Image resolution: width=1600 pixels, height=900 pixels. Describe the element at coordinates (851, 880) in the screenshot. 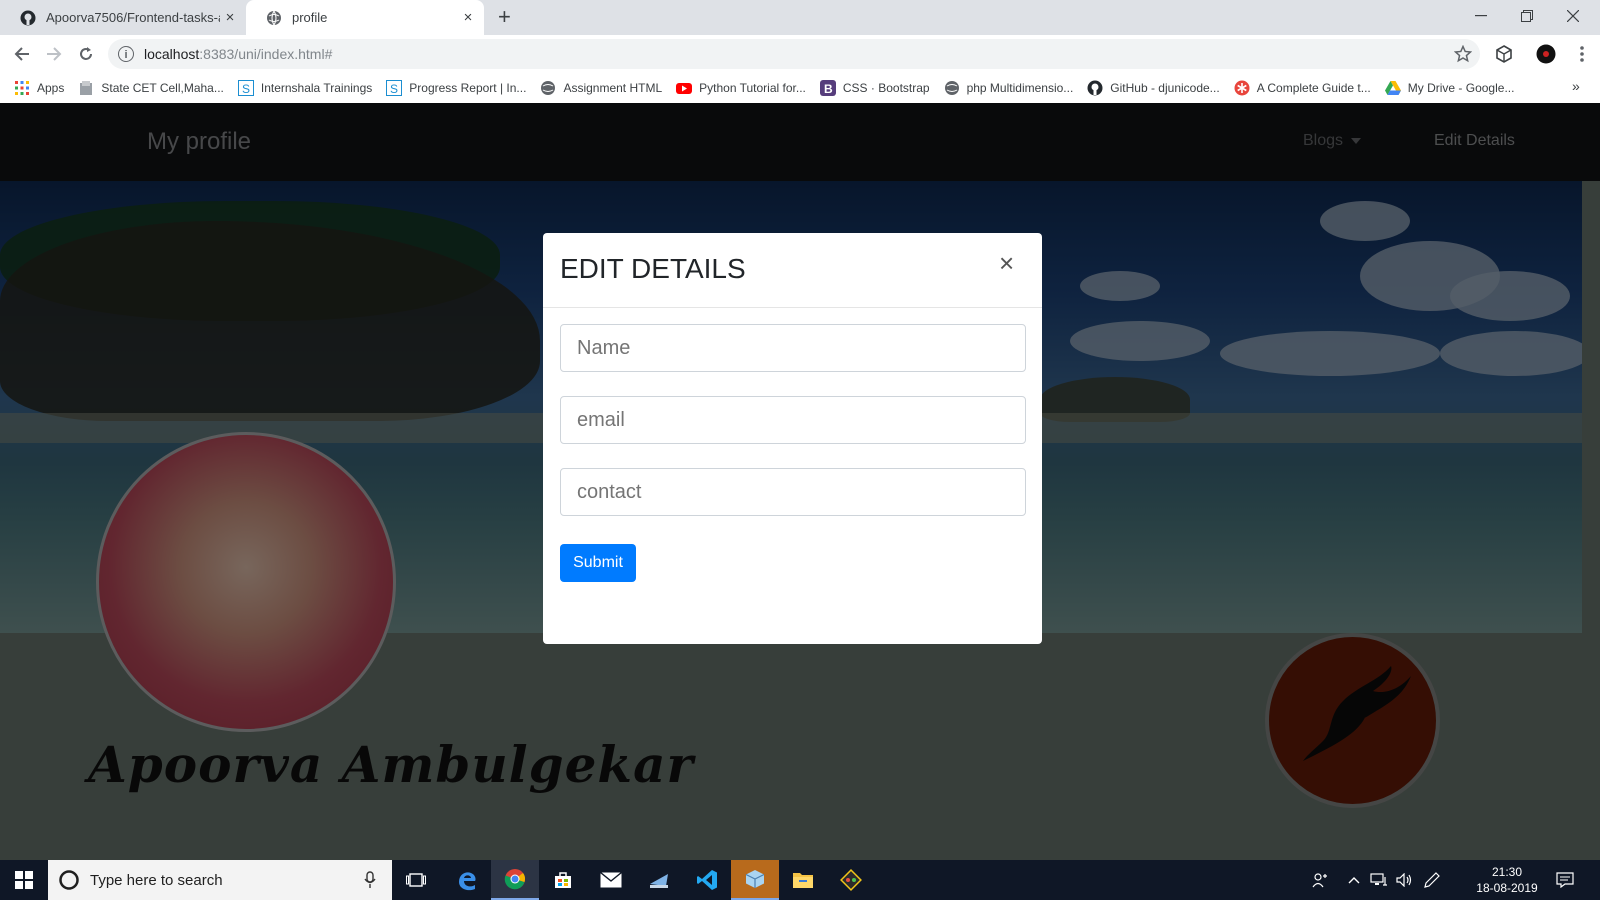

I see `git-icon` at that location.